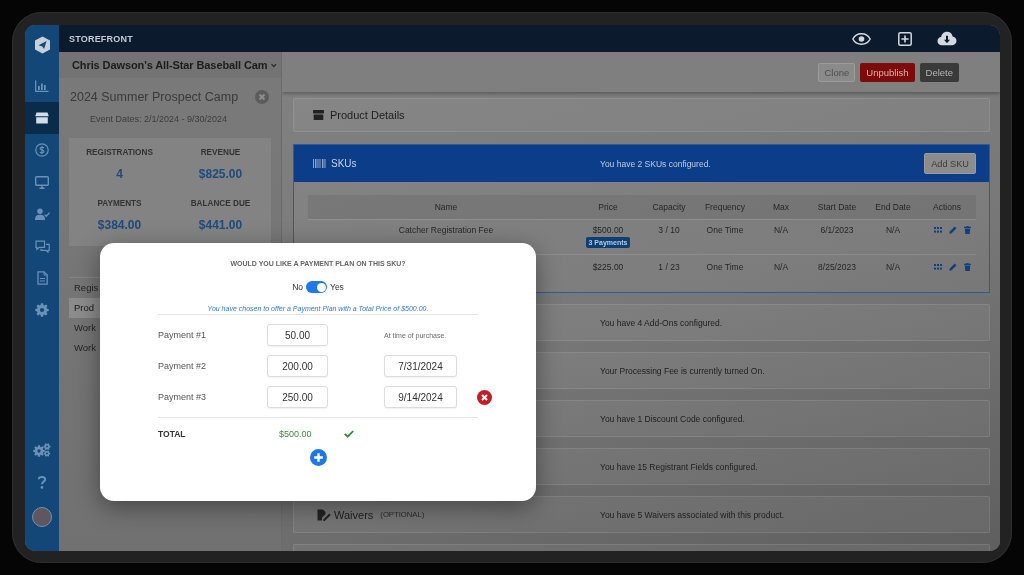 The width and height of the screenshot is (1024, 575). I want to click on table-cell: 8/25/2023, so click(837, 267).